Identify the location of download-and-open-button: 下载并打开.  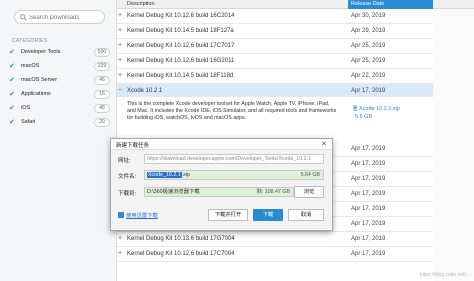
(228, 215).